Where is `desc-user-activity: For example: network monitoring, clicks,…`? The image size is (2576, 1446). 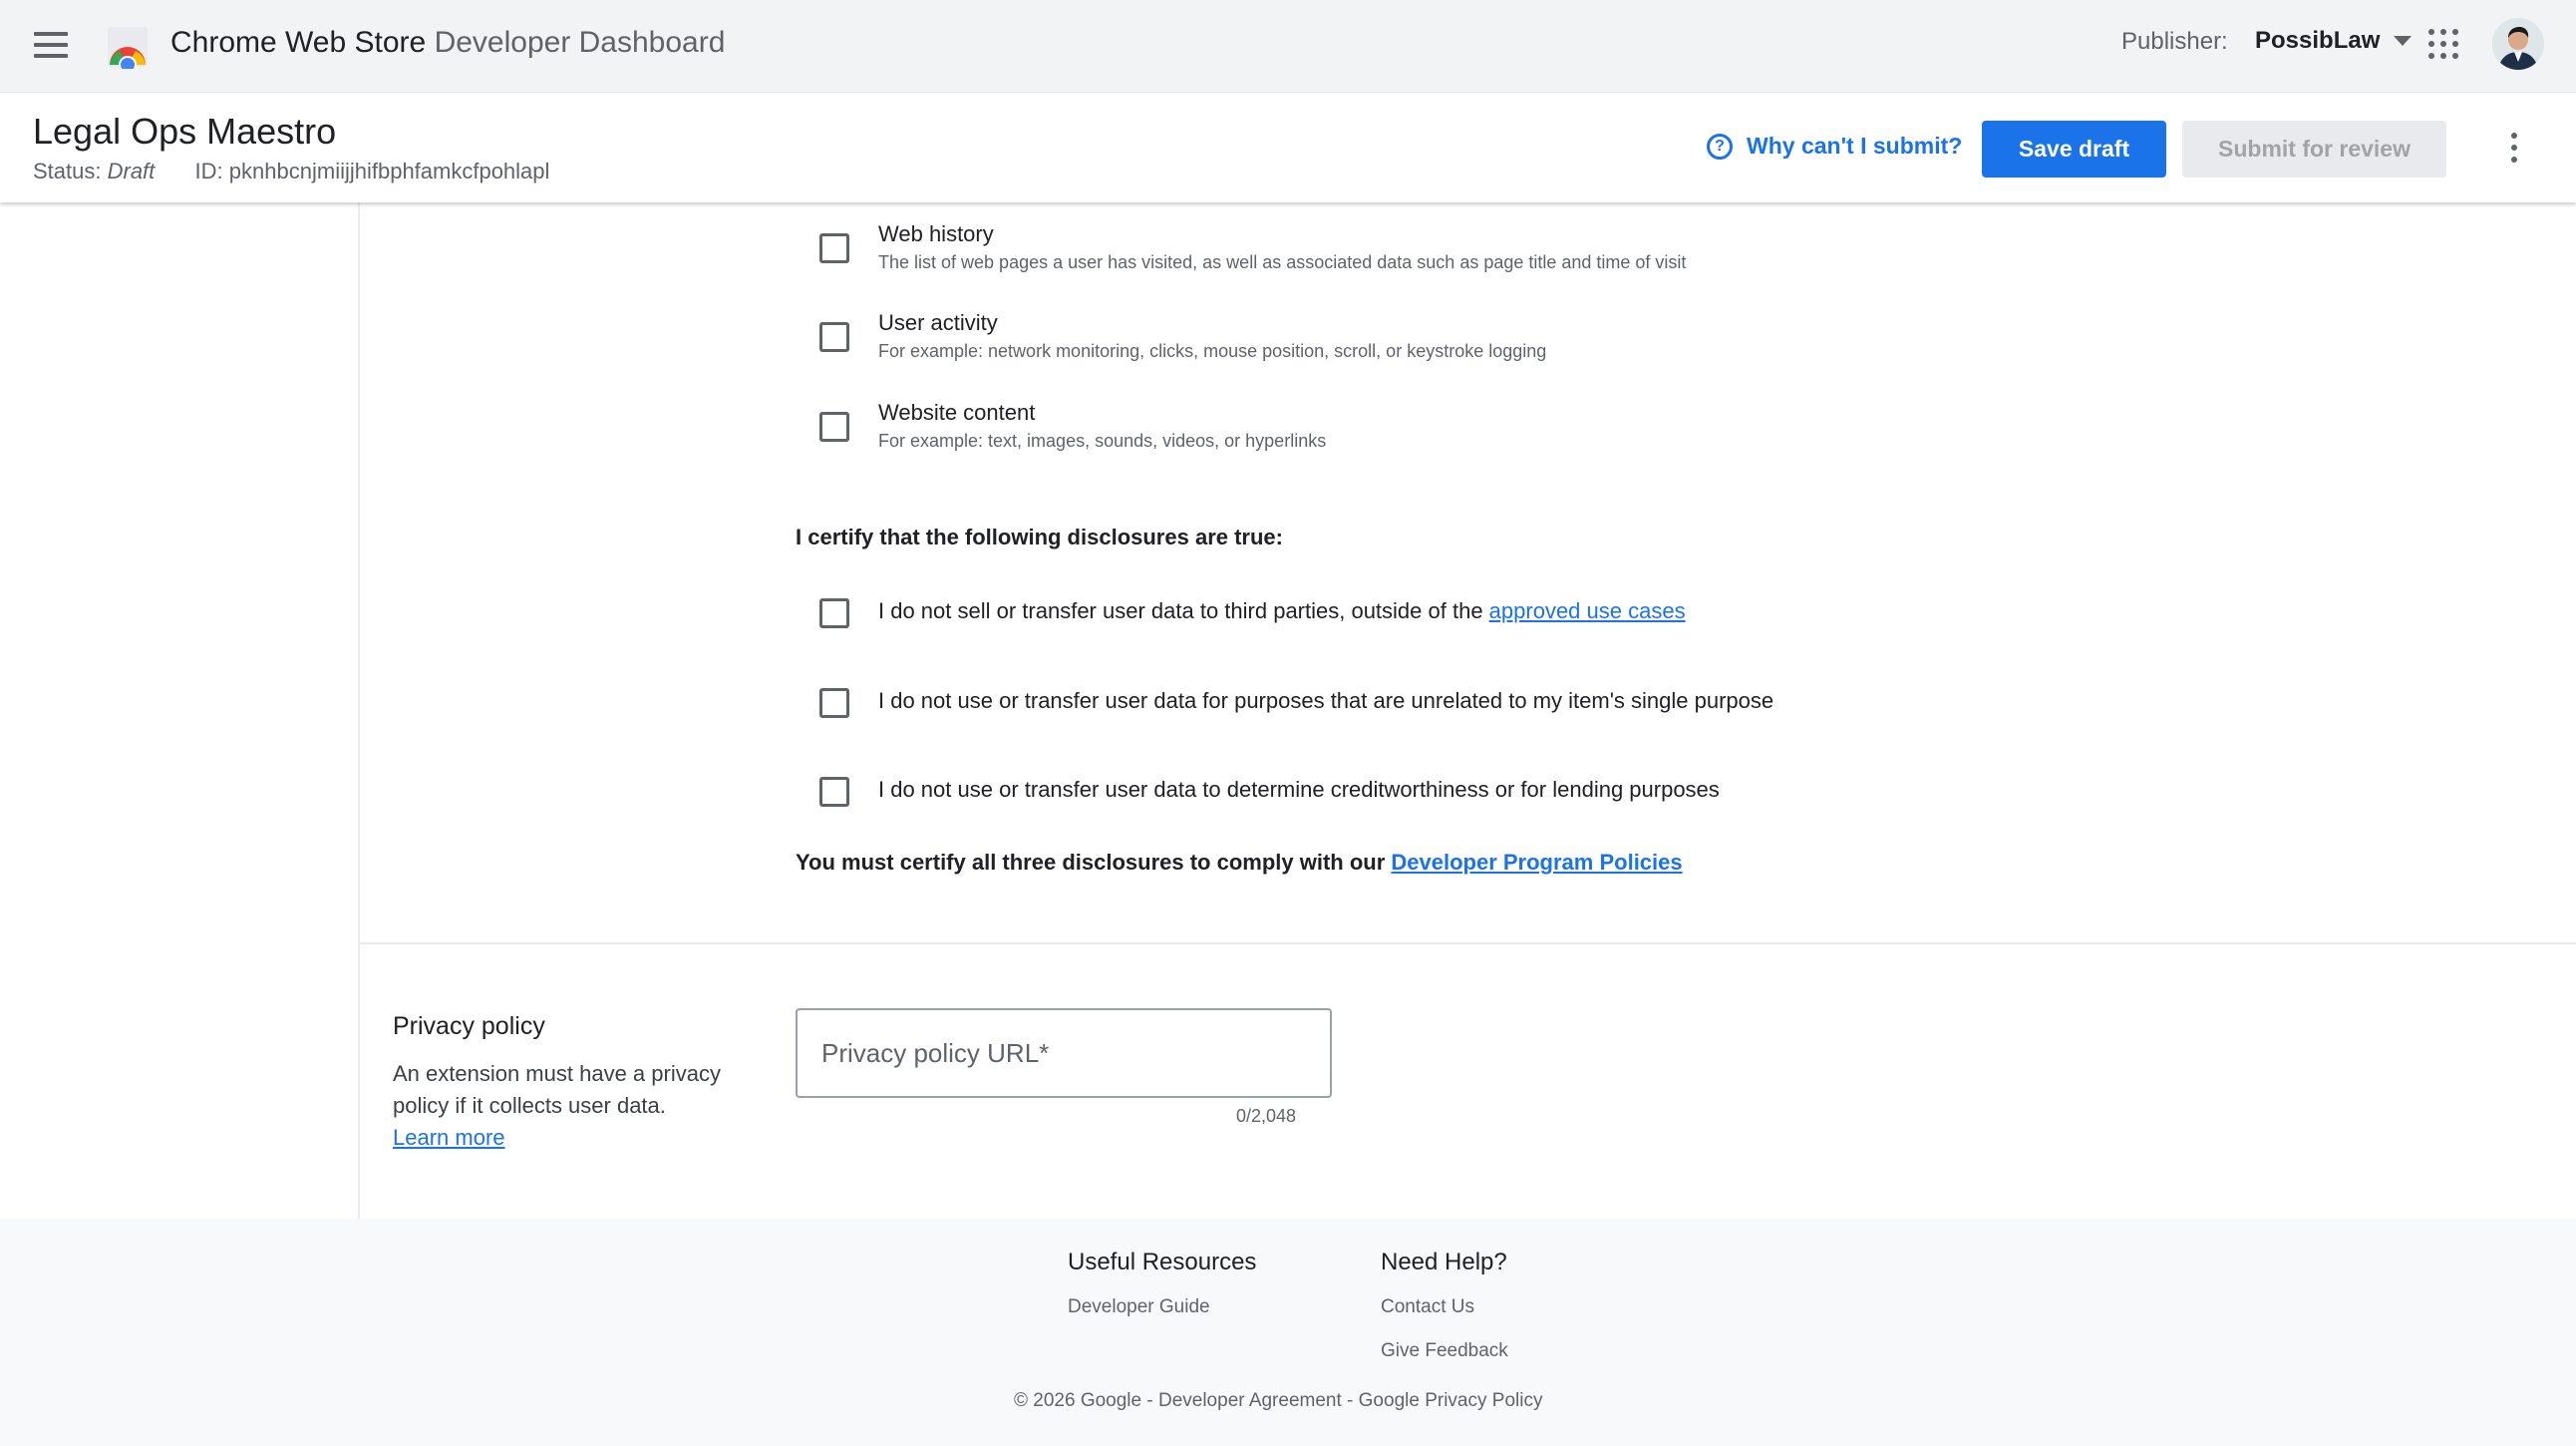
desc-user-activity: For example: network monitoring, clicks,… is located at coordinates (1212, 351).